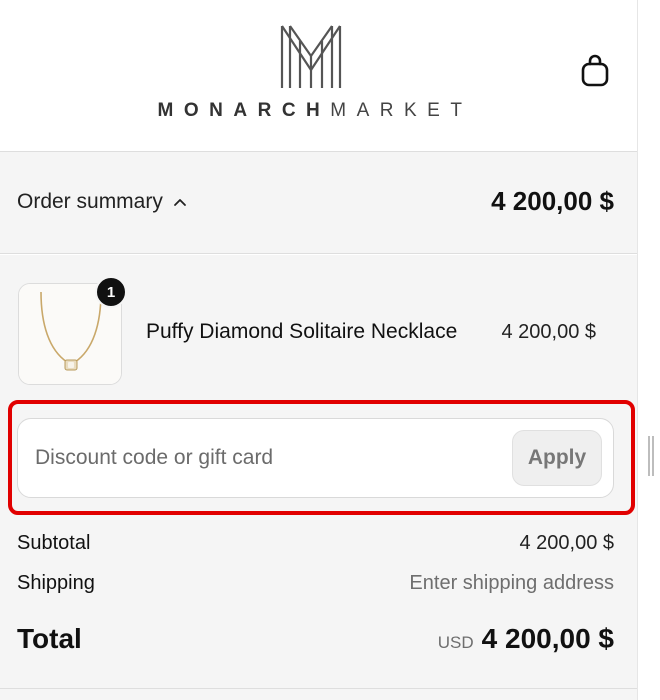  Describe the element at coordinates (263, 458) in the screenshot. I see `discount-code-input` at that location.